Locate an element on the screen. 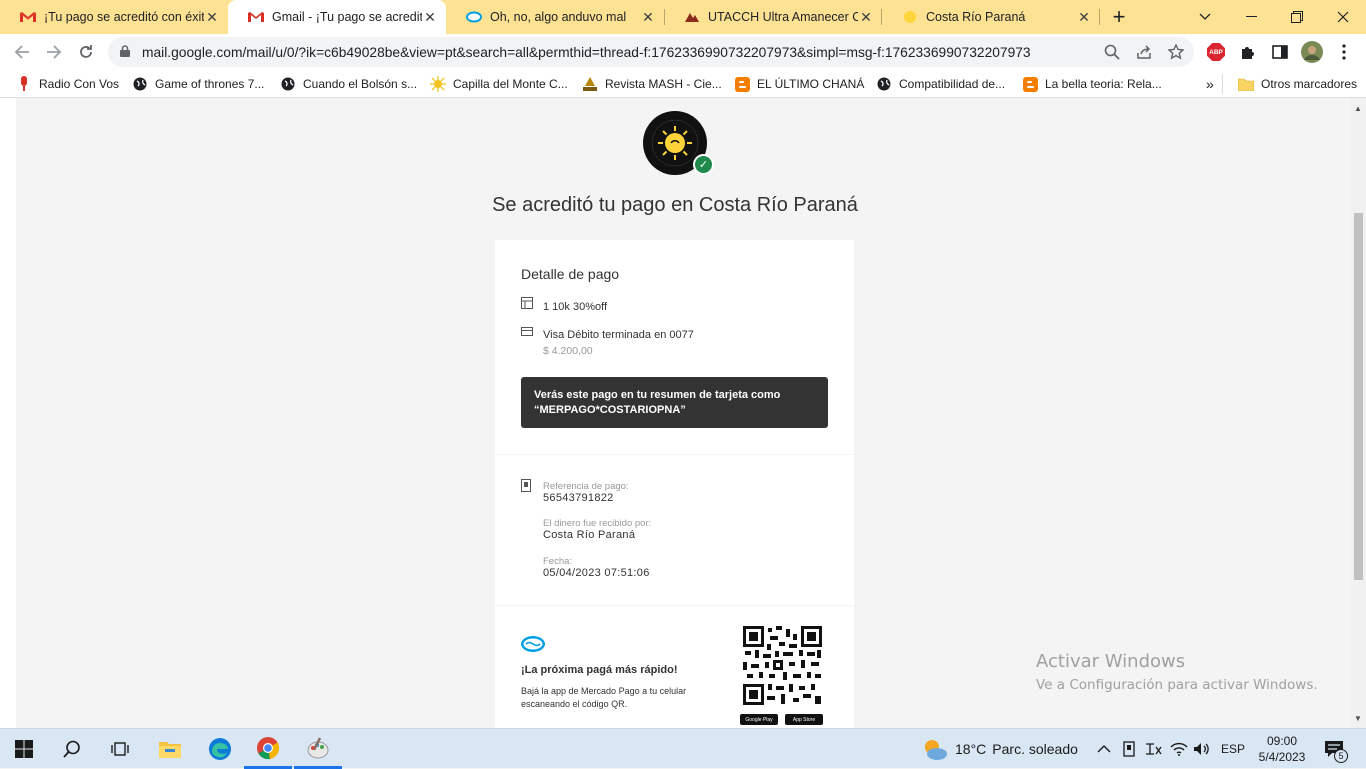 This screenshot has width=1366, height=769. ime-icon is located at coordinates (1153, 749).